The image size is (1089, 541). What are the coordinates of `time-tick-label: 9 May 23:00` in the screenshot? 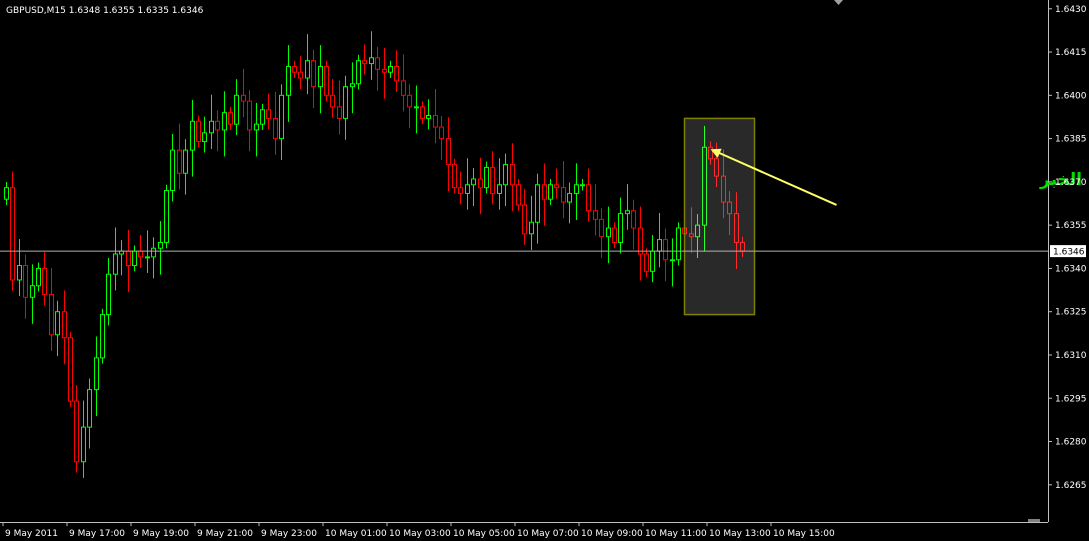 It's located at (289, 534).